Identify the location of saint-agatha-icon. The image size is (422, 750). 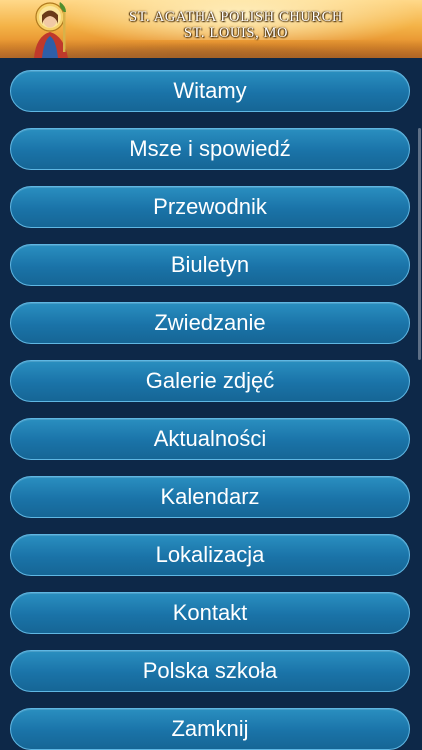
(51, 30).